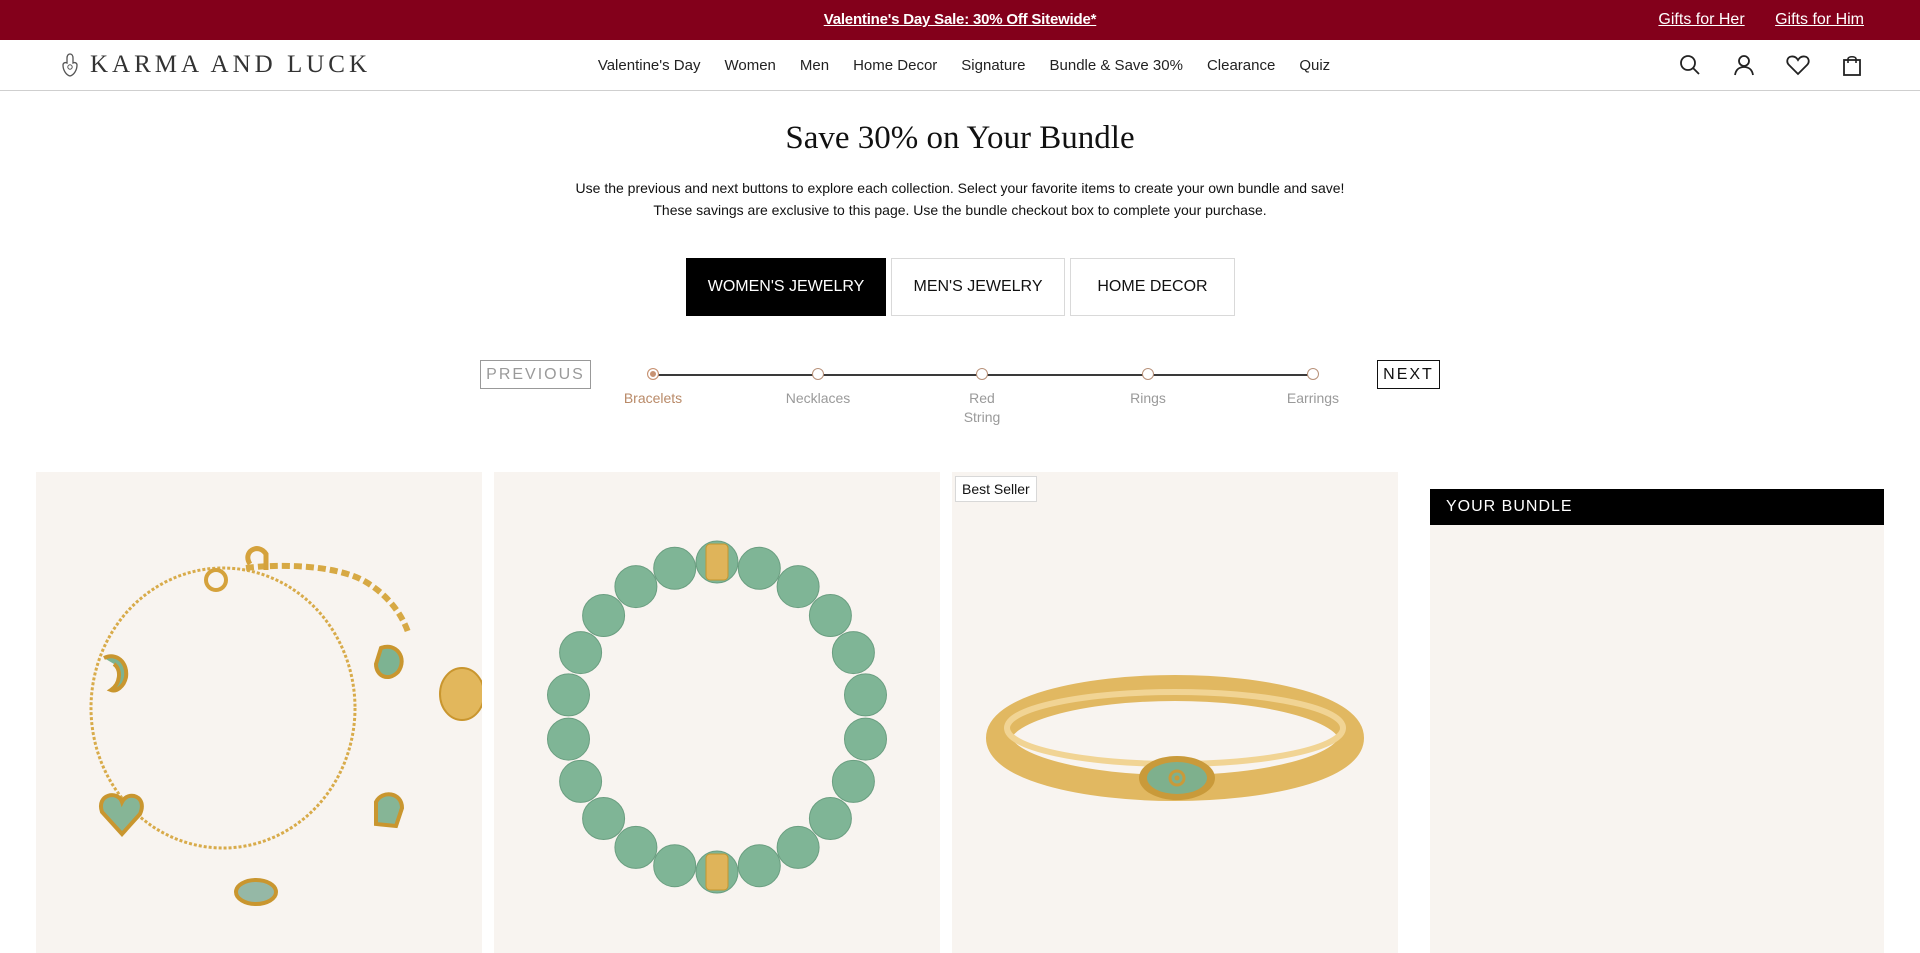  Describe the element at coordinates (982, 374) in the screenshot. I see `step-dot-red-string` at that location.